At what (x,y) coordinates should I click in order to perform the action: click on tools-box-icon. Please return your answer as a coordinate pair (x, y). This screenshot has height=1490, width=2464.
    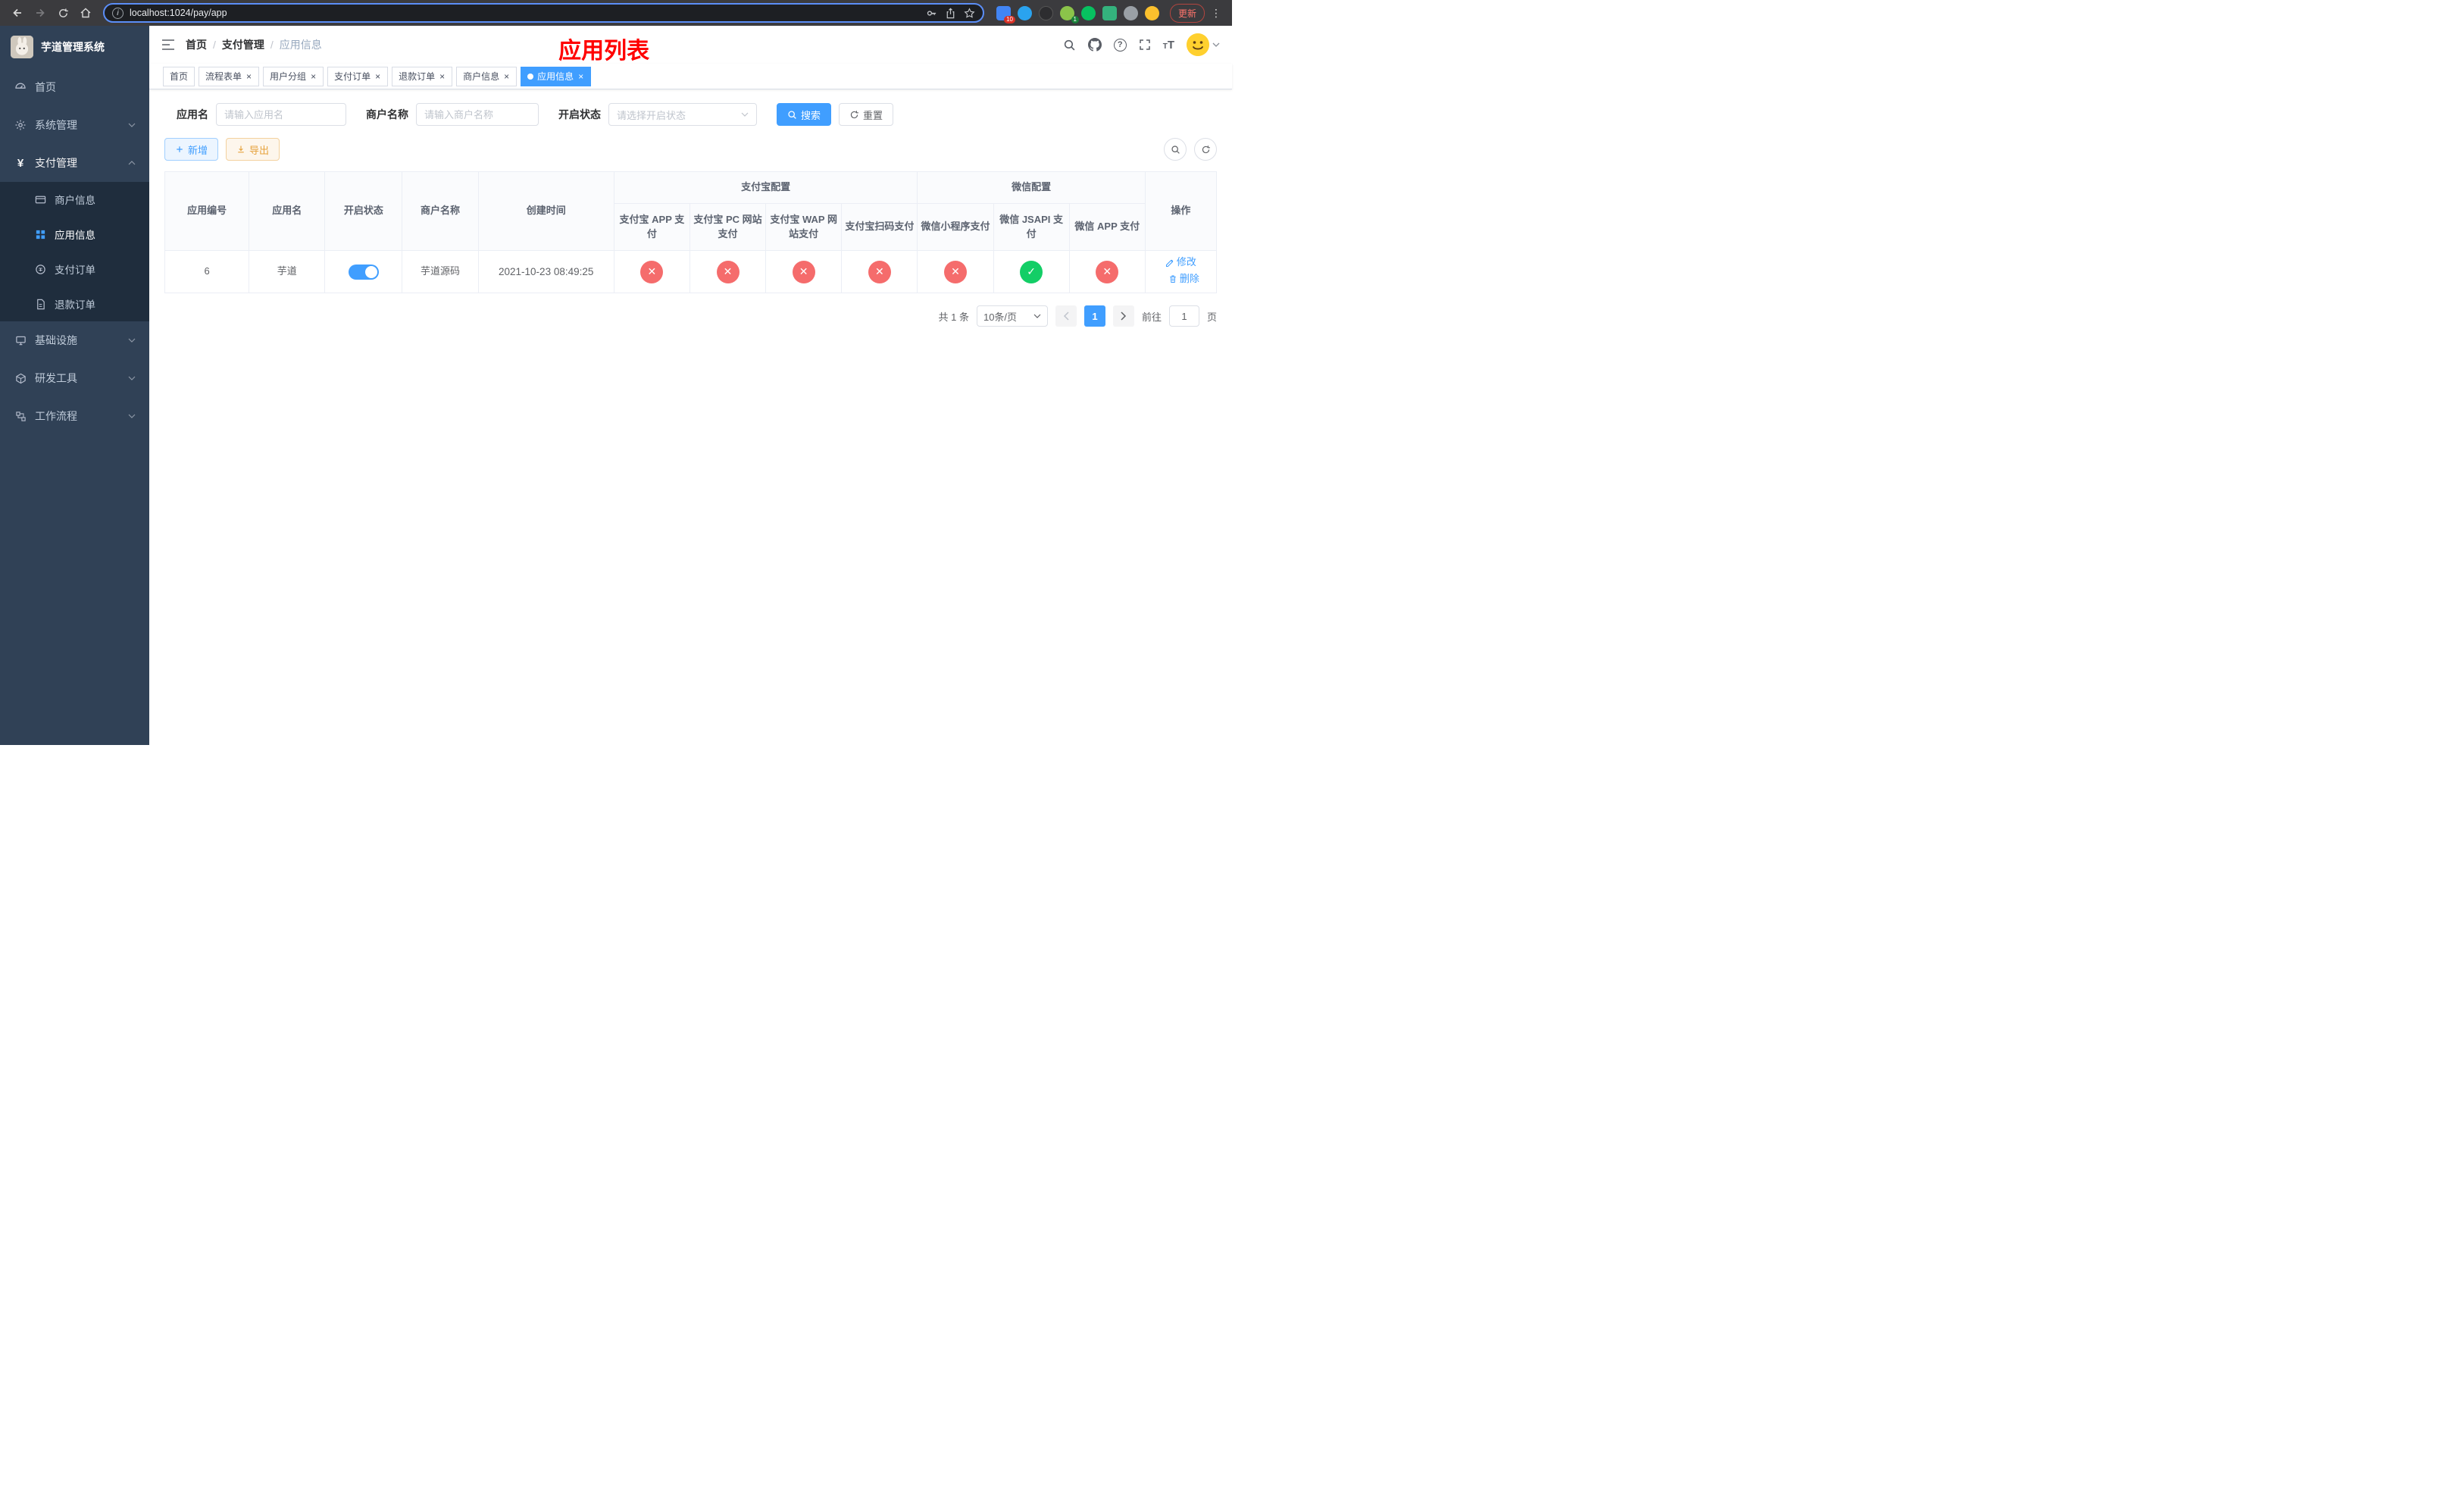
    Looking at the image, I should click on (20, 378).